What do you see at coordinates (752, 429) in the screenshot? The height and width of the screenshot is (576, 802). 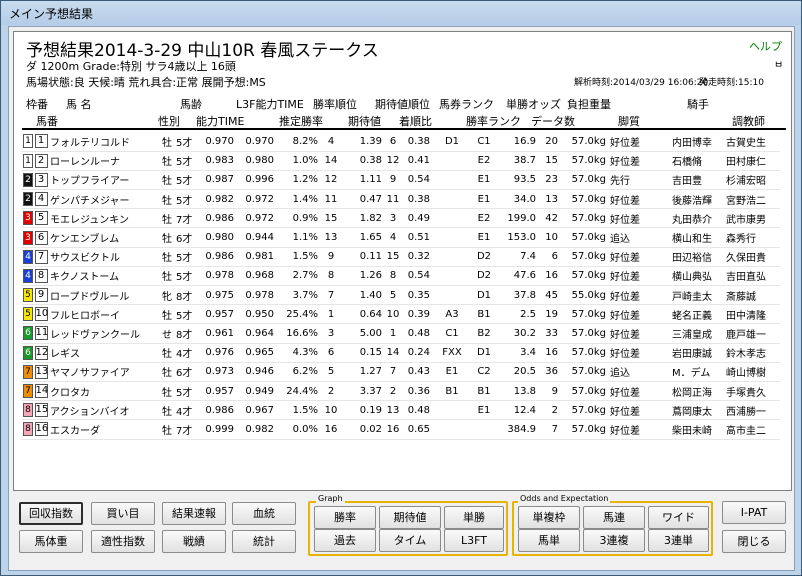 I see `cell-trainer: 高市圭二` at bounding box center [752, 429].